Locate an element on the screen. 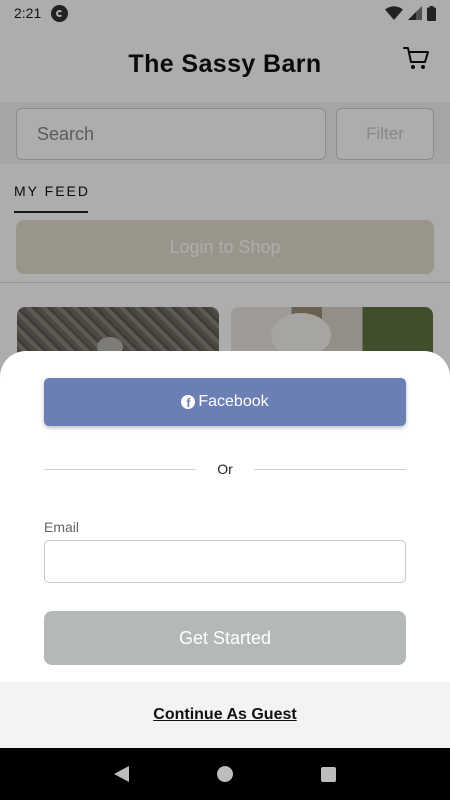  facebook-login-button: f Facebook is located at coordinates (225, 402).